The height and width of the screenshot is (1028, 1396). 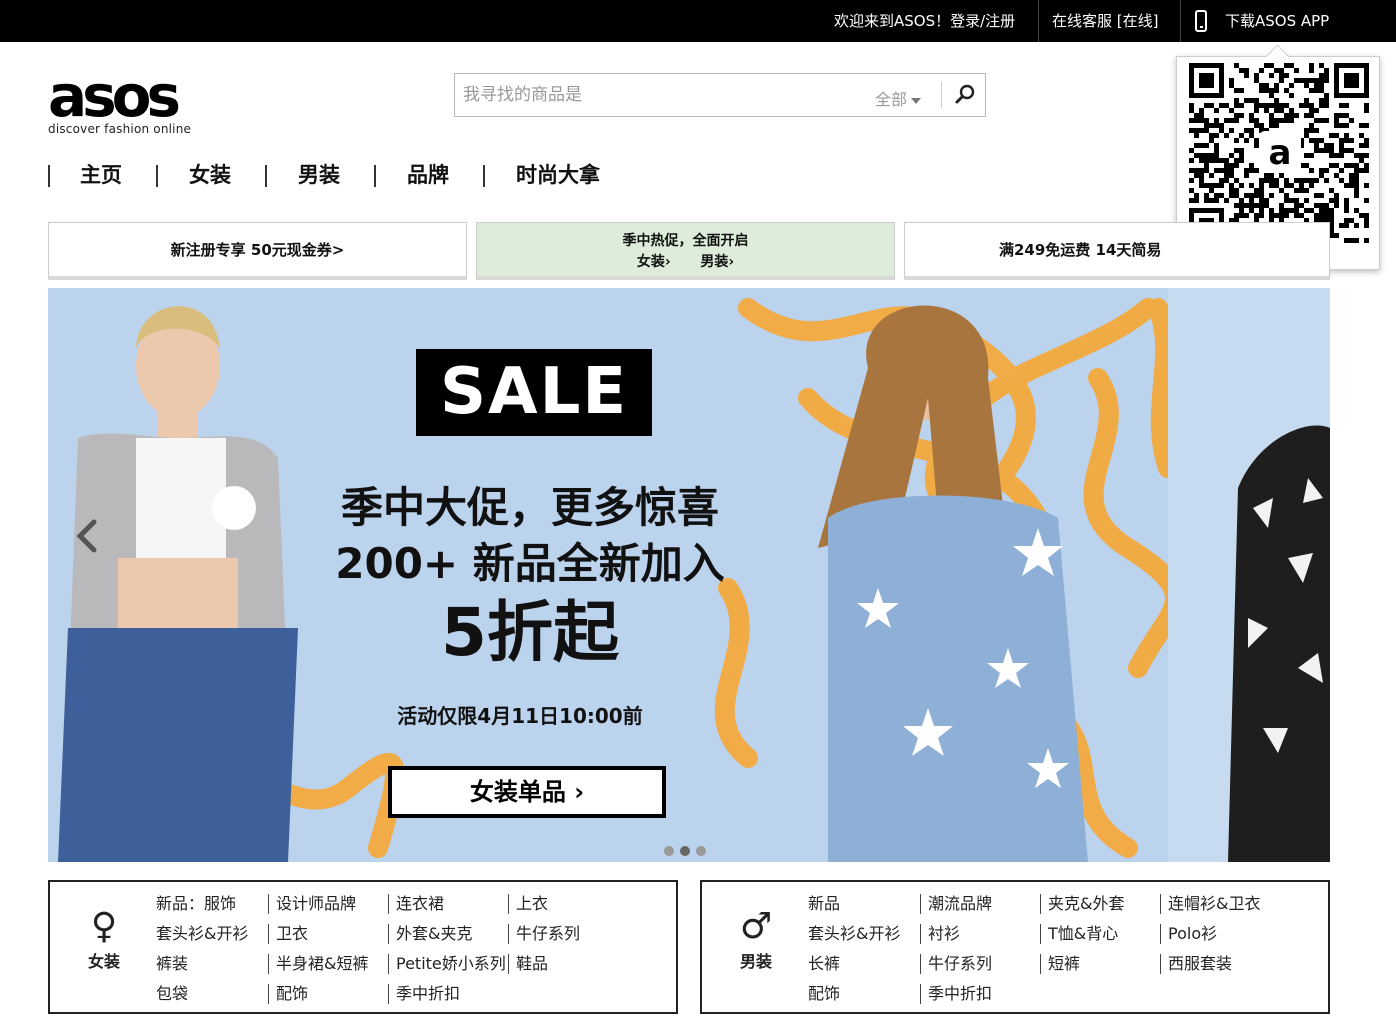 I want to click on nav-item-home: 主页, so click(x=101, y=175).